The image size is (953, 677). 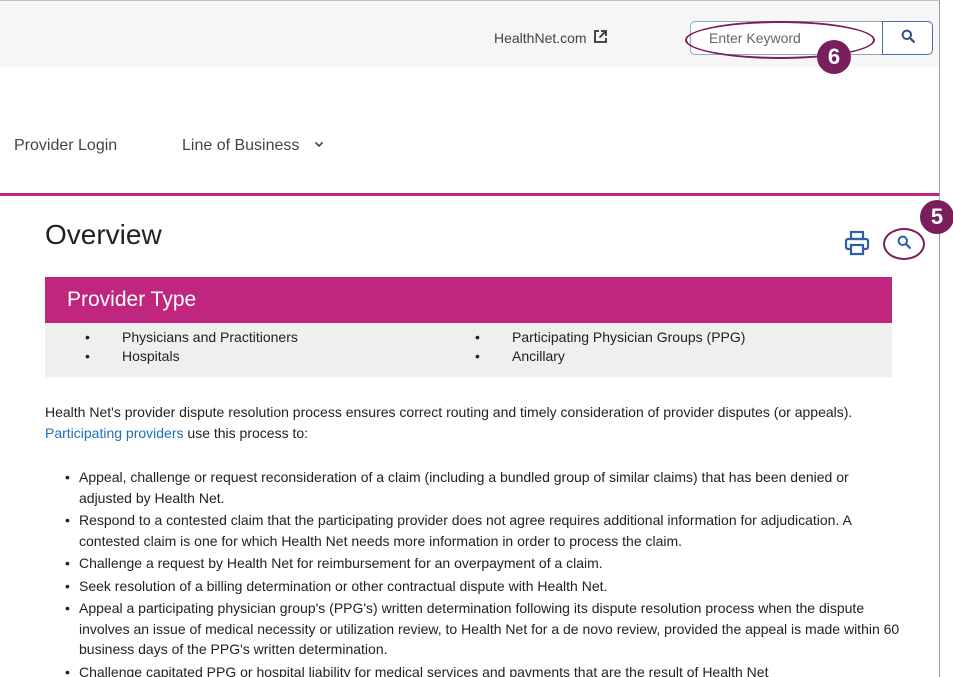 I want to click on provider-type-left-column: Physicians and Practitioners Hospitals, so click(x=191, y=347).